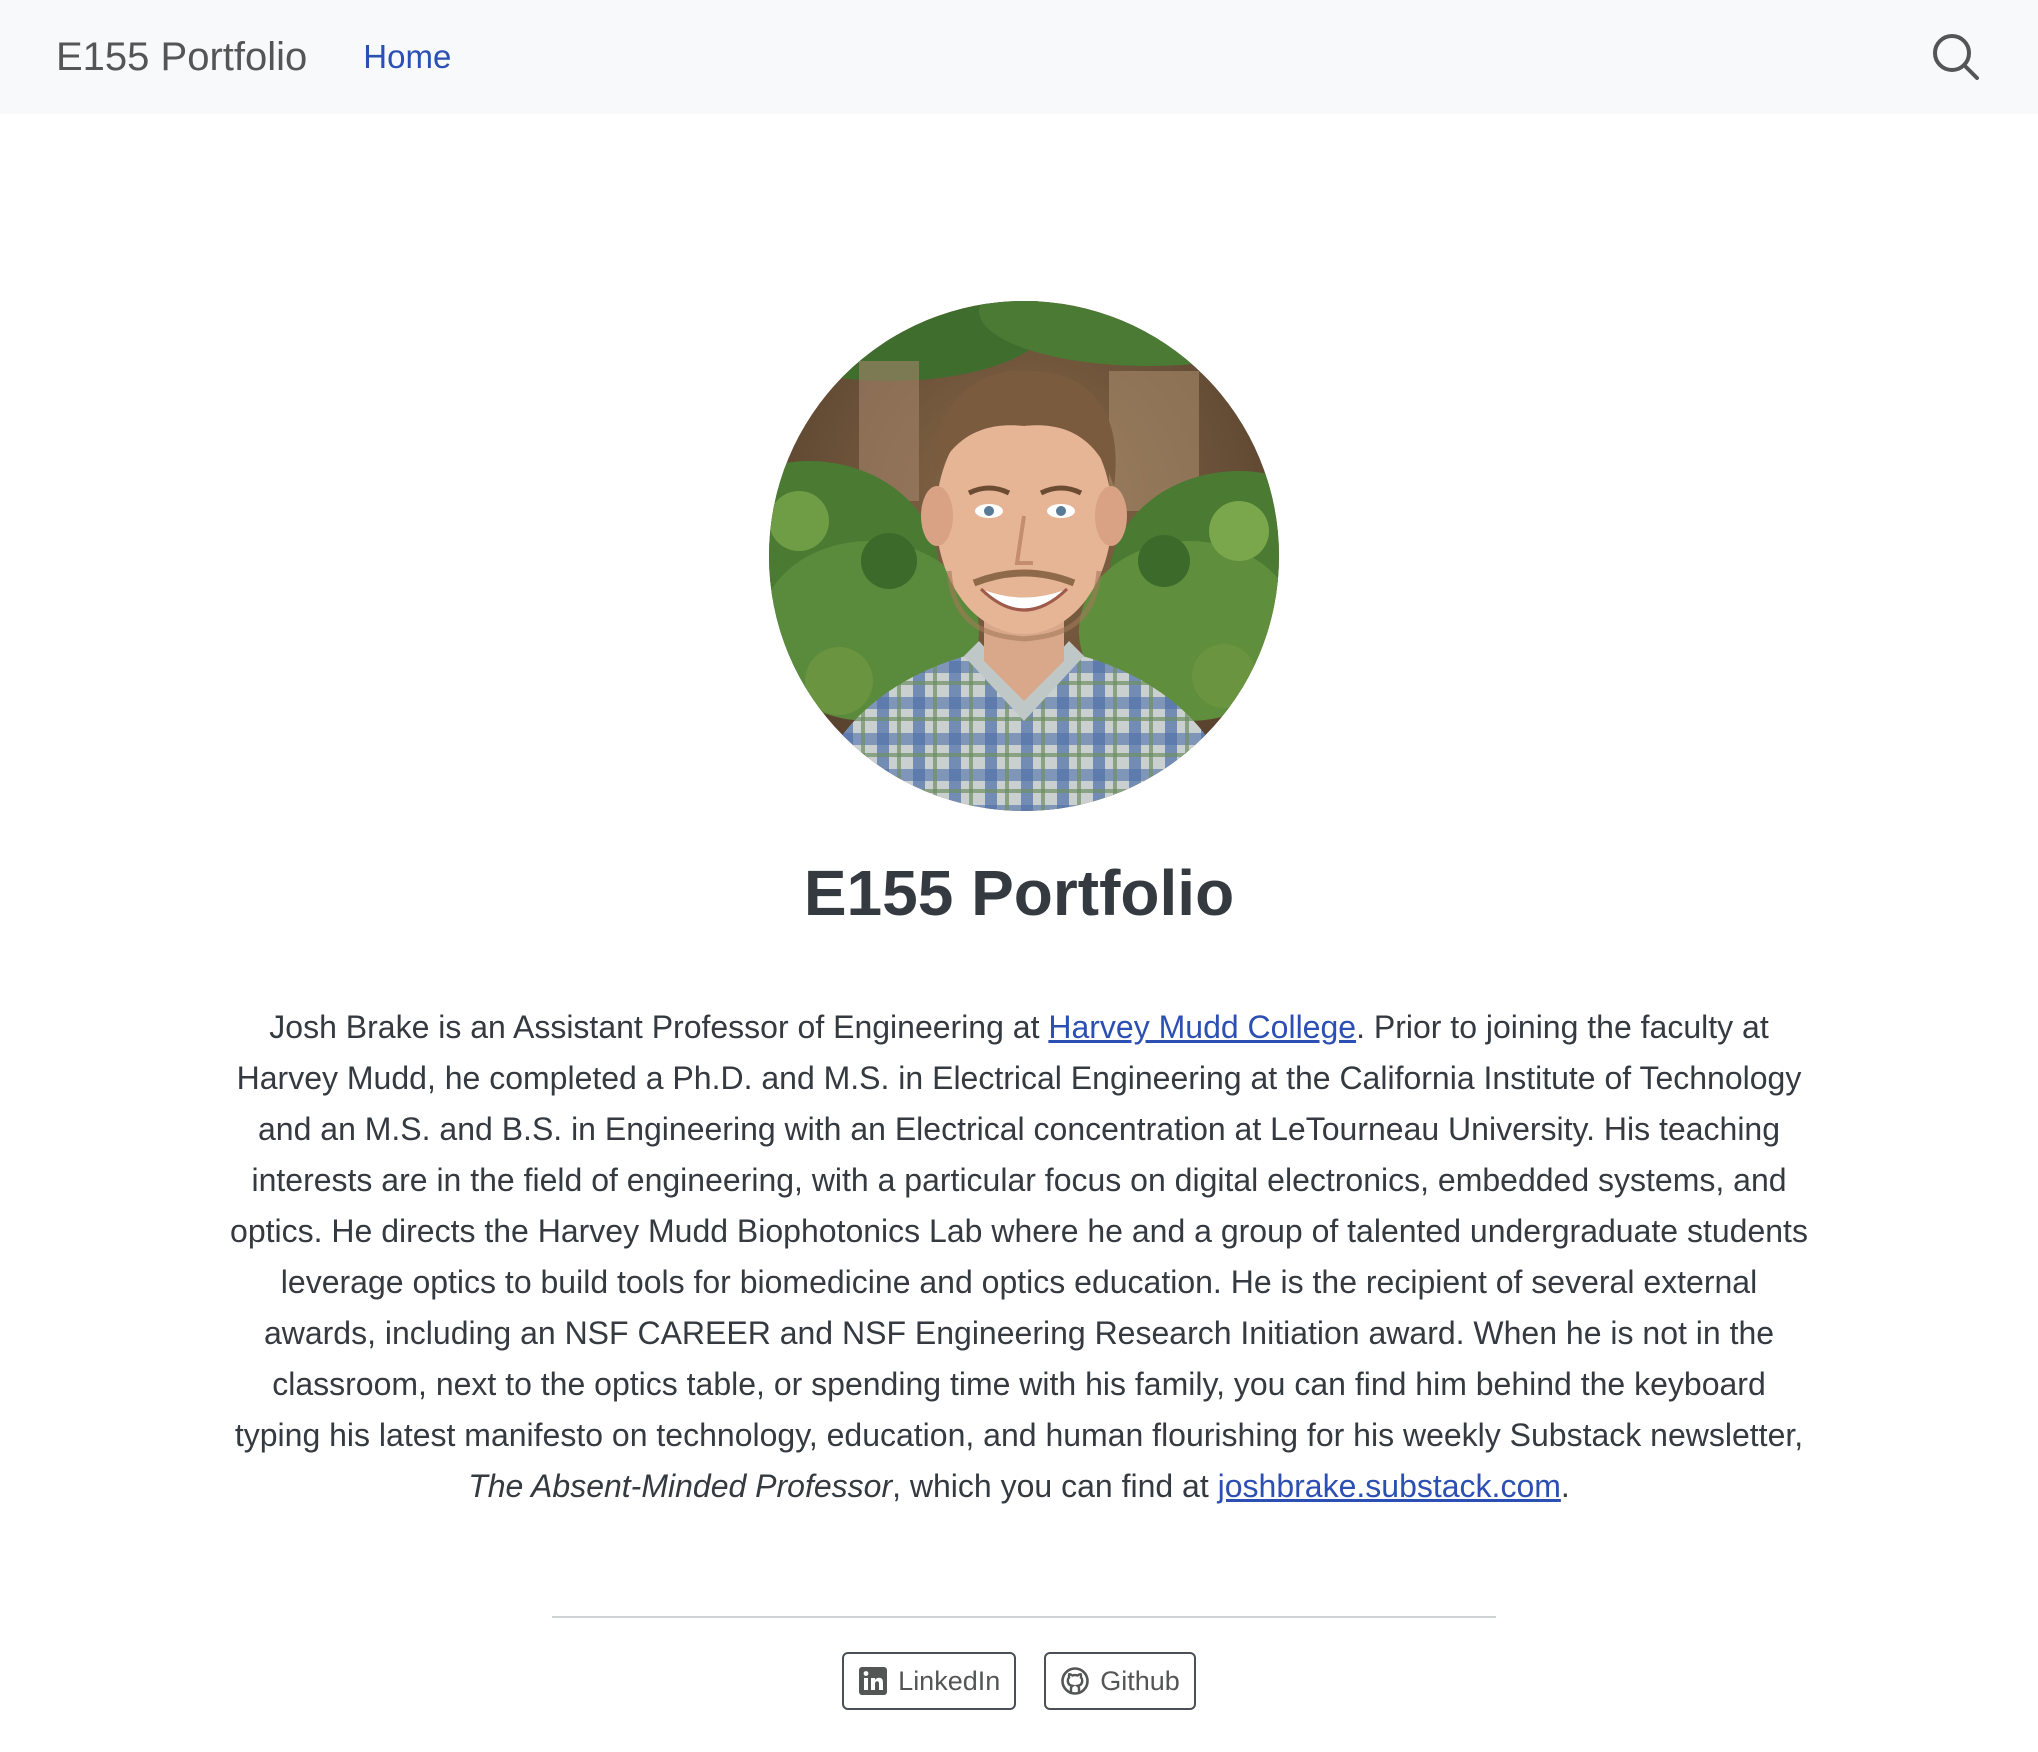 The height and width of the screenshot is (1752, 2038). What do you see at coordinates (1019, 1681) in the screenshot?
I see `social-links: LinkedIn Github` at bounding box center [1019, 1681].